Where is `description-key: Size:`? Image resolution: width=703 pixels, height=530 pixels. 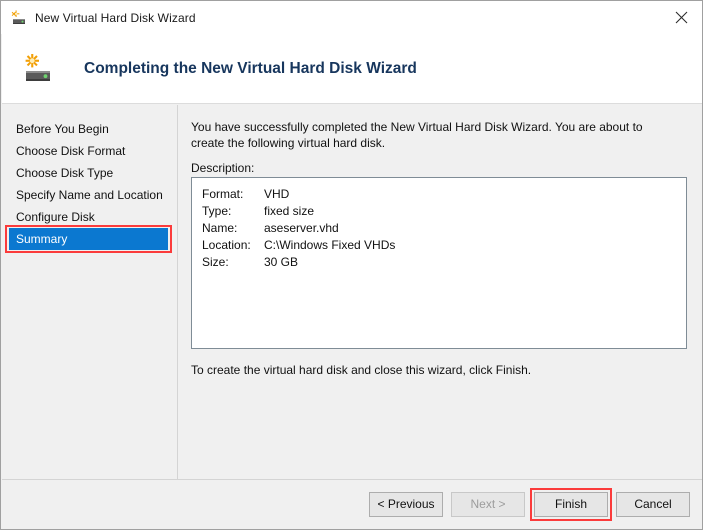
description-key: Size: is located at coordinates (215, 262).